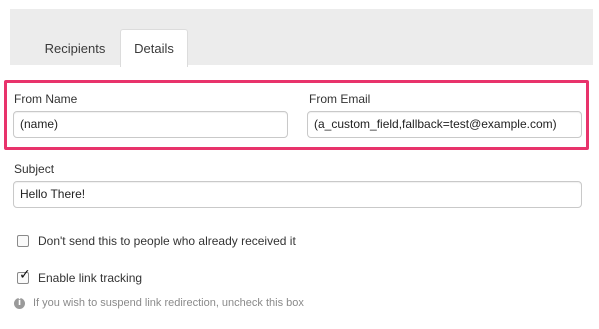  What do you see at coordinates (19, 303) in the screenshot?
I see `info-icon: i` at bounding box center [19, 303].